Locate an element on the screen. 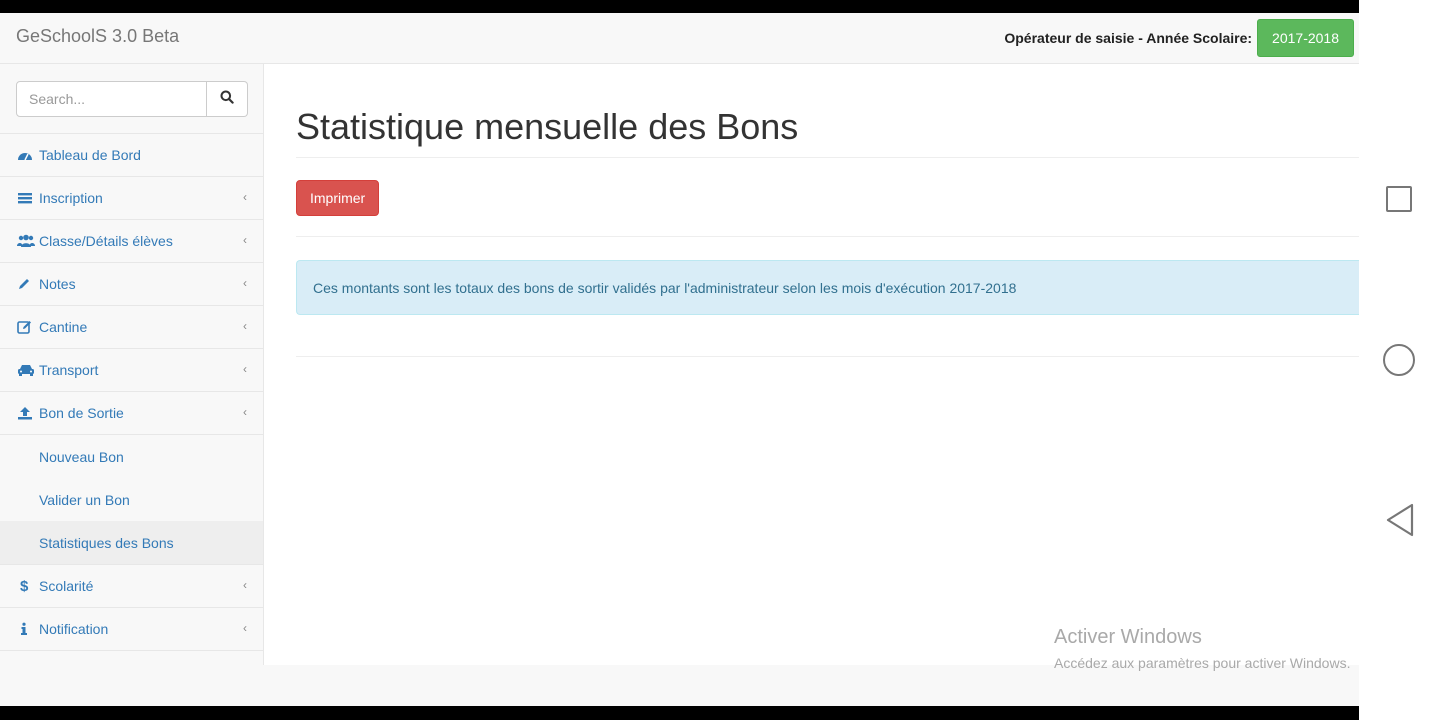 The height and width of the screenshot is (720, 1440). info-icon is located at coordinates (26, 629).